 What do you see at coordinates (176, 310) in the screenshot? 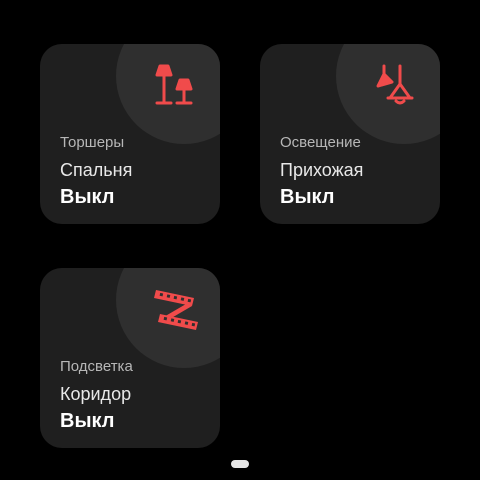
I see `led-strip-icon` at bounding box center [176, 310].